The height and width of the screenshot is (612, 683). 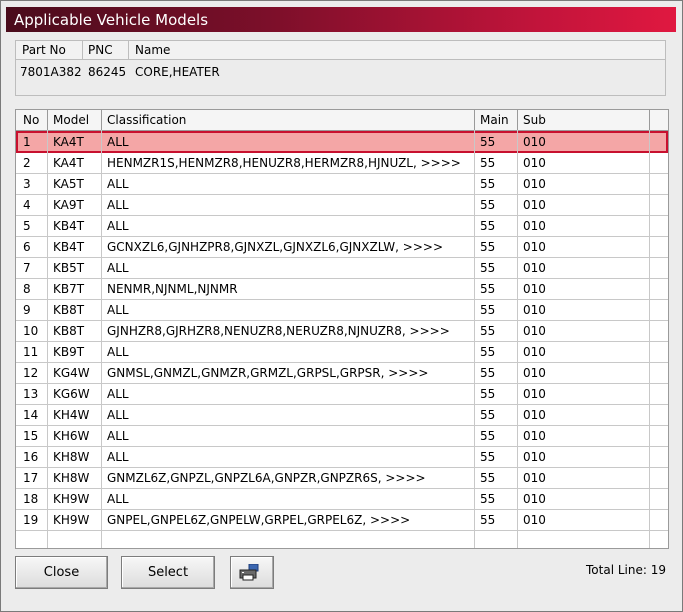 I want to click on table-row: 1 KA4T ALL 55 010, so click(x=342, y=142).